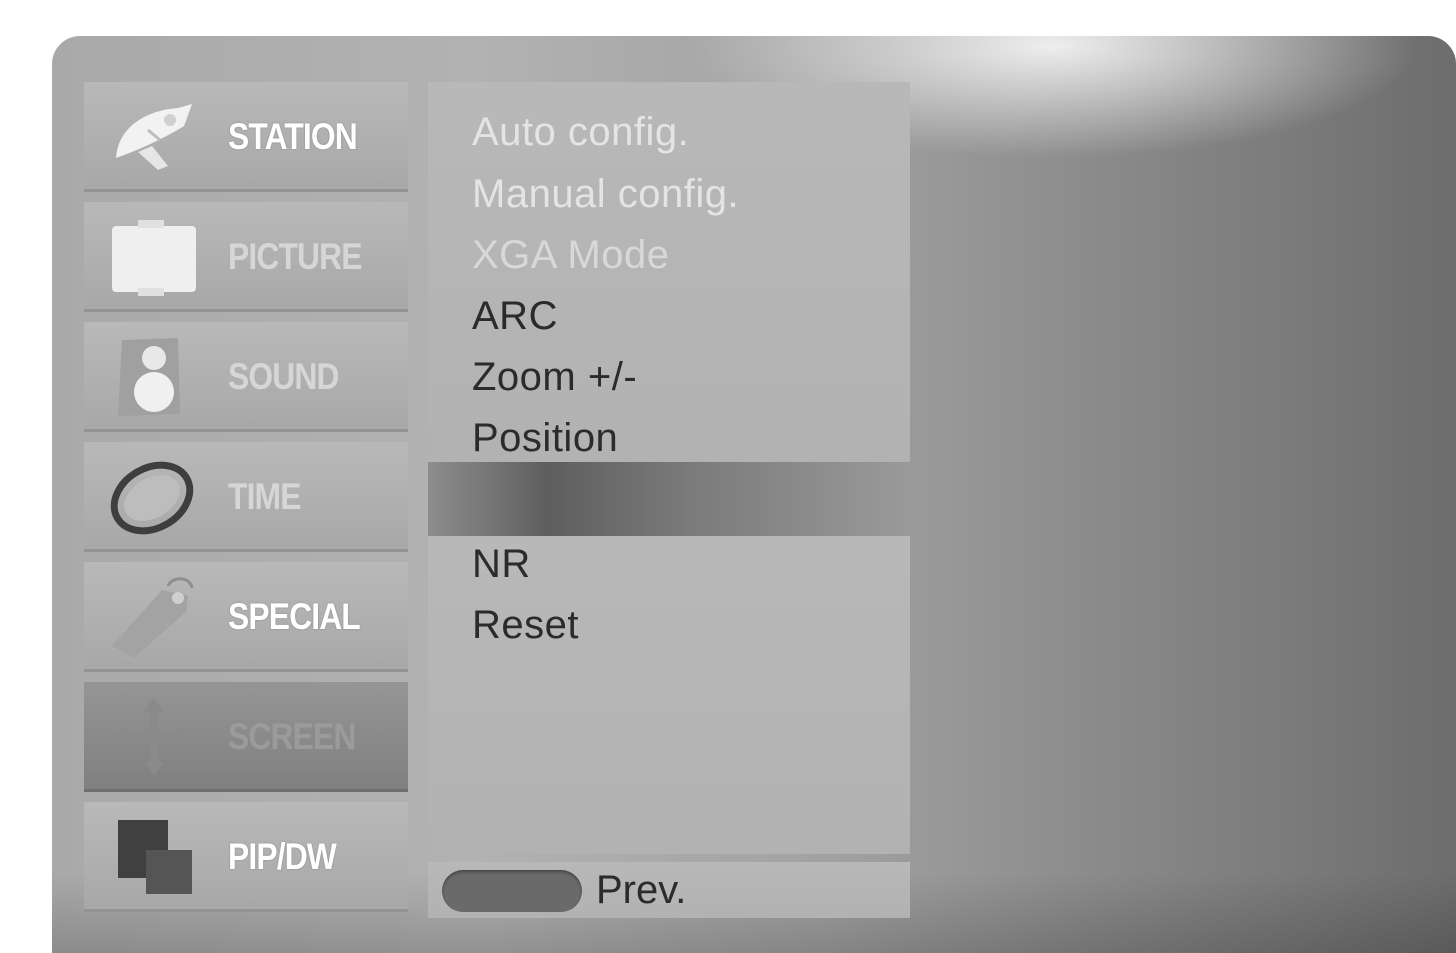  Describe the element at coordinates (515, 316) in the screenshot. I see `submenu-item-arc: ARC` at that location.